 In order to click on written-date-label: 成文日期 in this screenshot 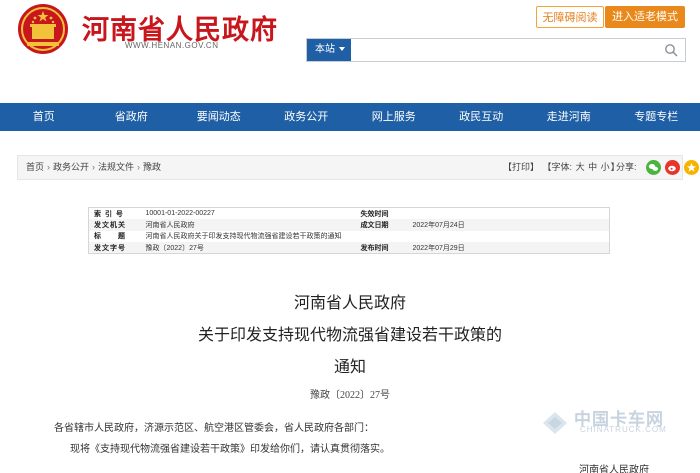, I will do `click(381, 225)`.